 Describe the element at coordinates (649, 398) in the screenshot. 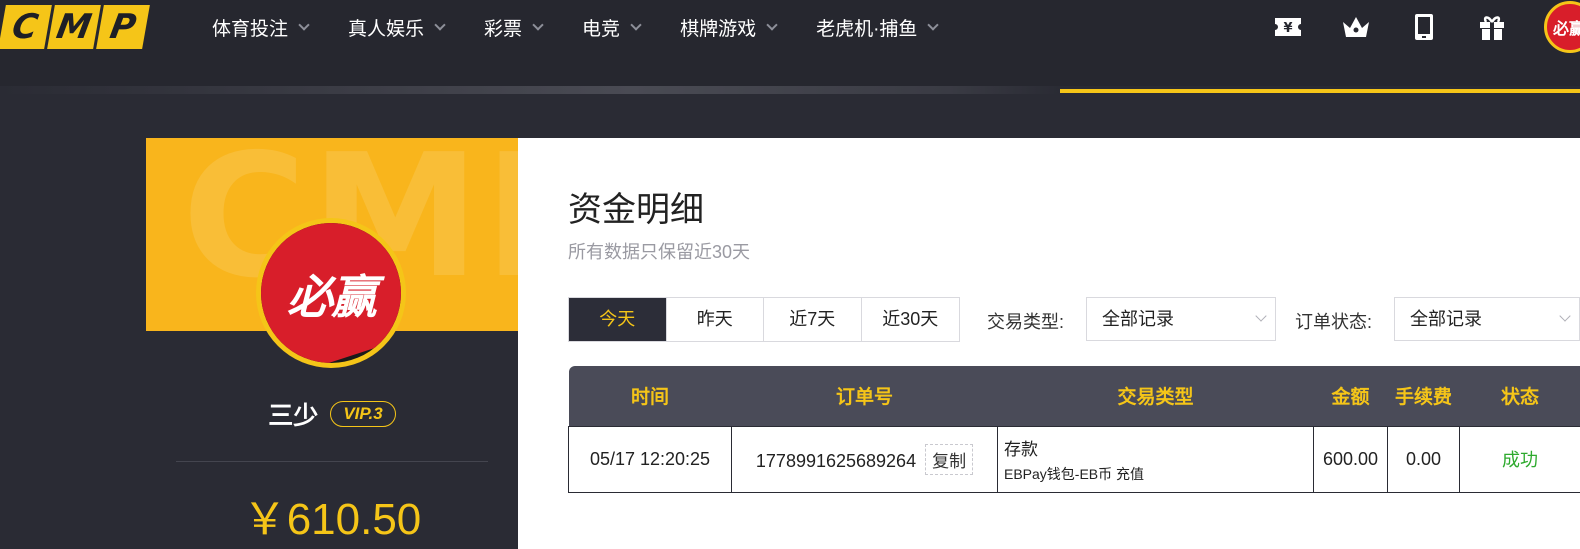

I see `column-header: 时间` at that location.